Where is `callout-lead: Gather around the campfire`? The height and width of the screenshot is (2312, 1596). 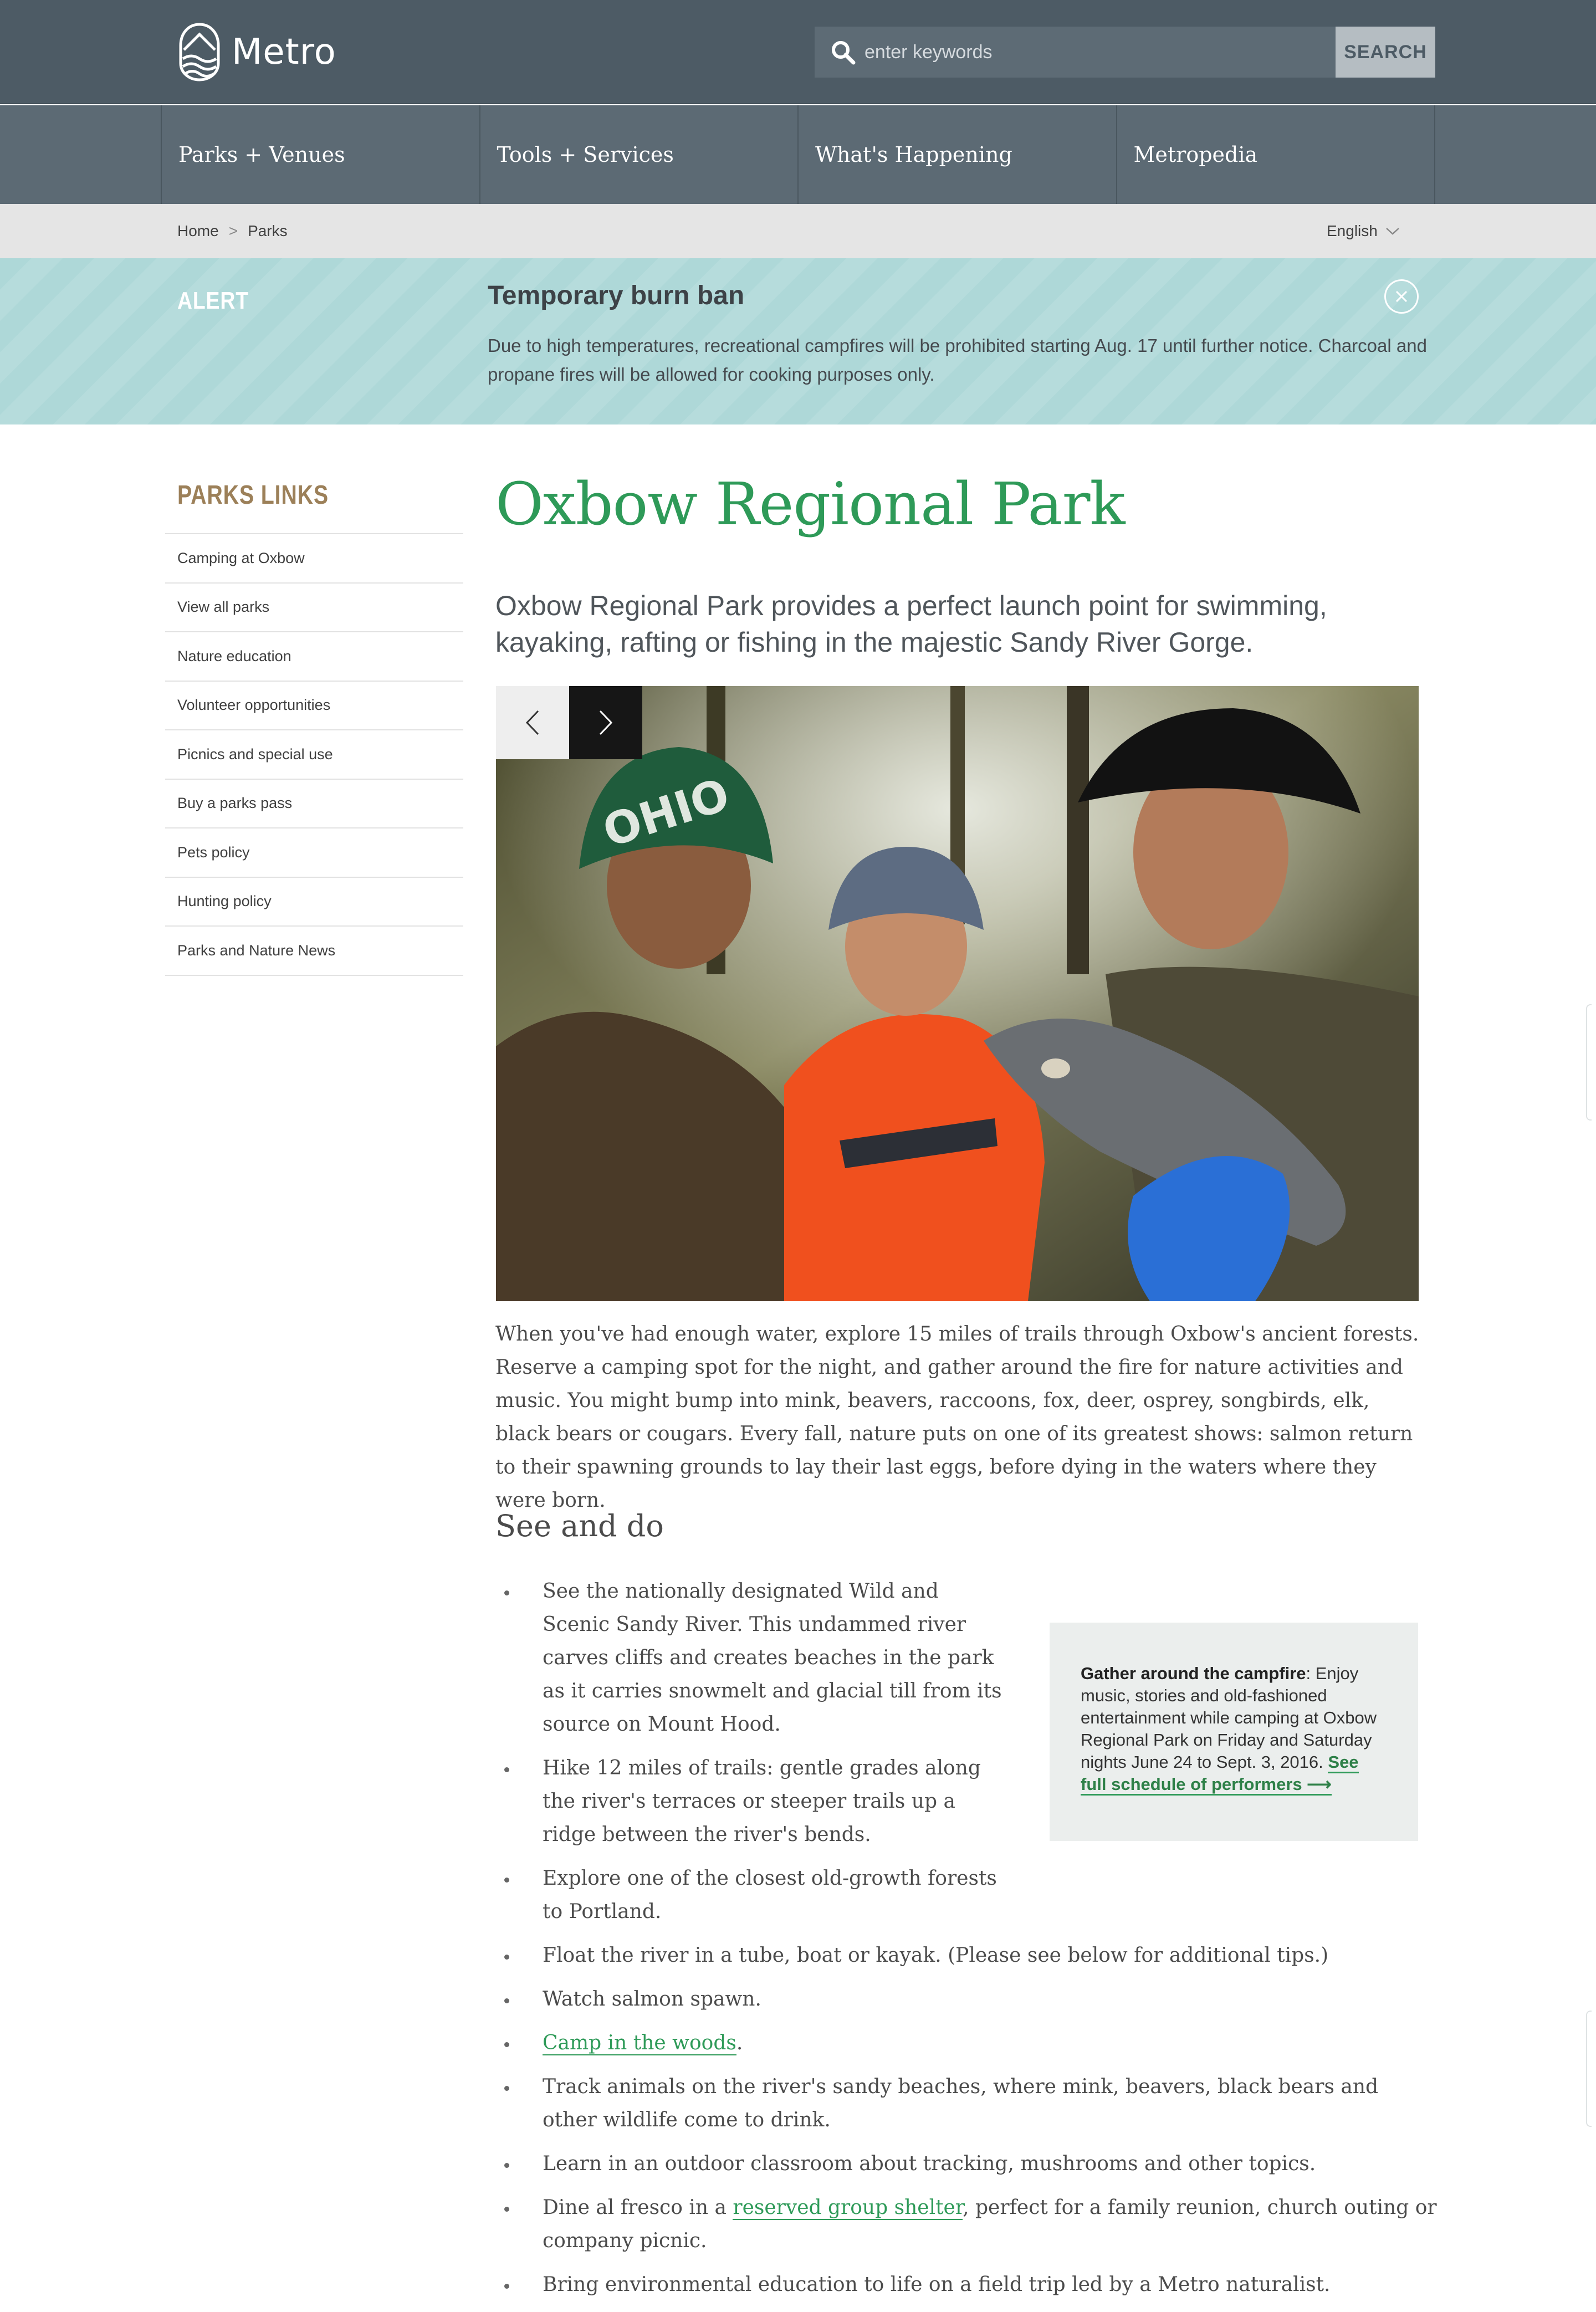
callout-lead: Gather around the campfire is located at coordinates (1193, 1674).